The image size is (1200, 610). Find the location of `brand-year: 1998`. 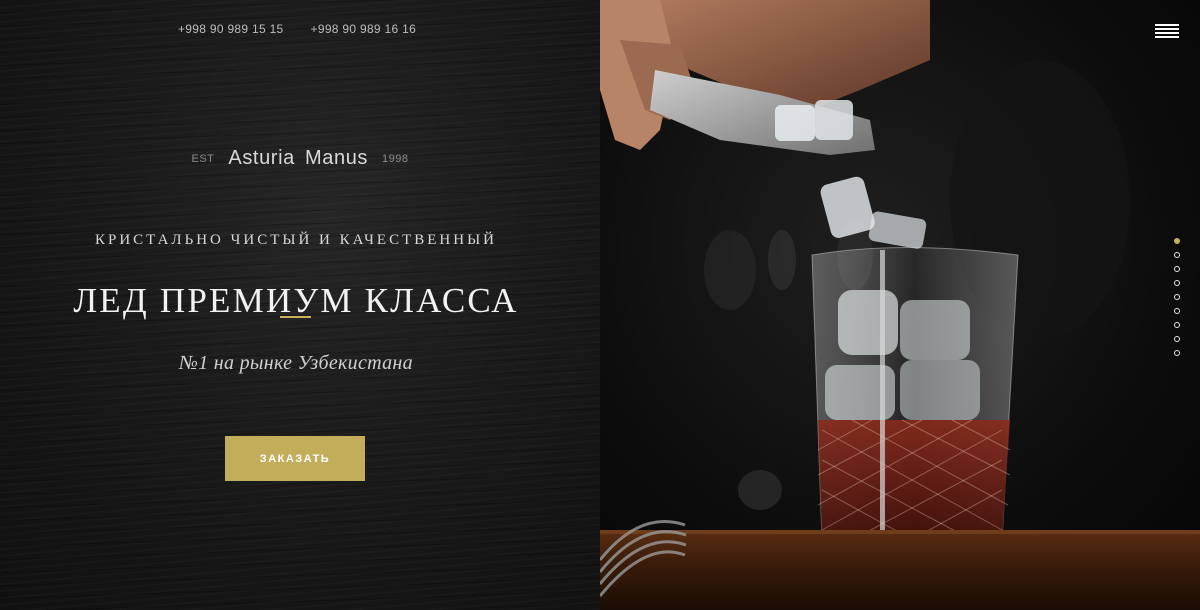

brand-year: 1998 is located at coordinates (395, 158).